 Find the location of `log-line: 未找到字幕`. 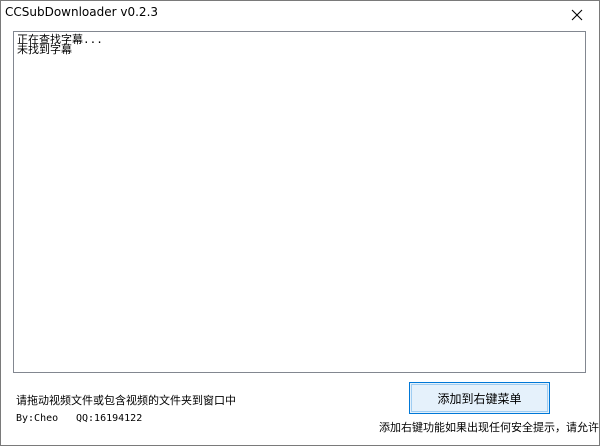

log-line: 未找到字幕 is located at coordinates (44, 49).